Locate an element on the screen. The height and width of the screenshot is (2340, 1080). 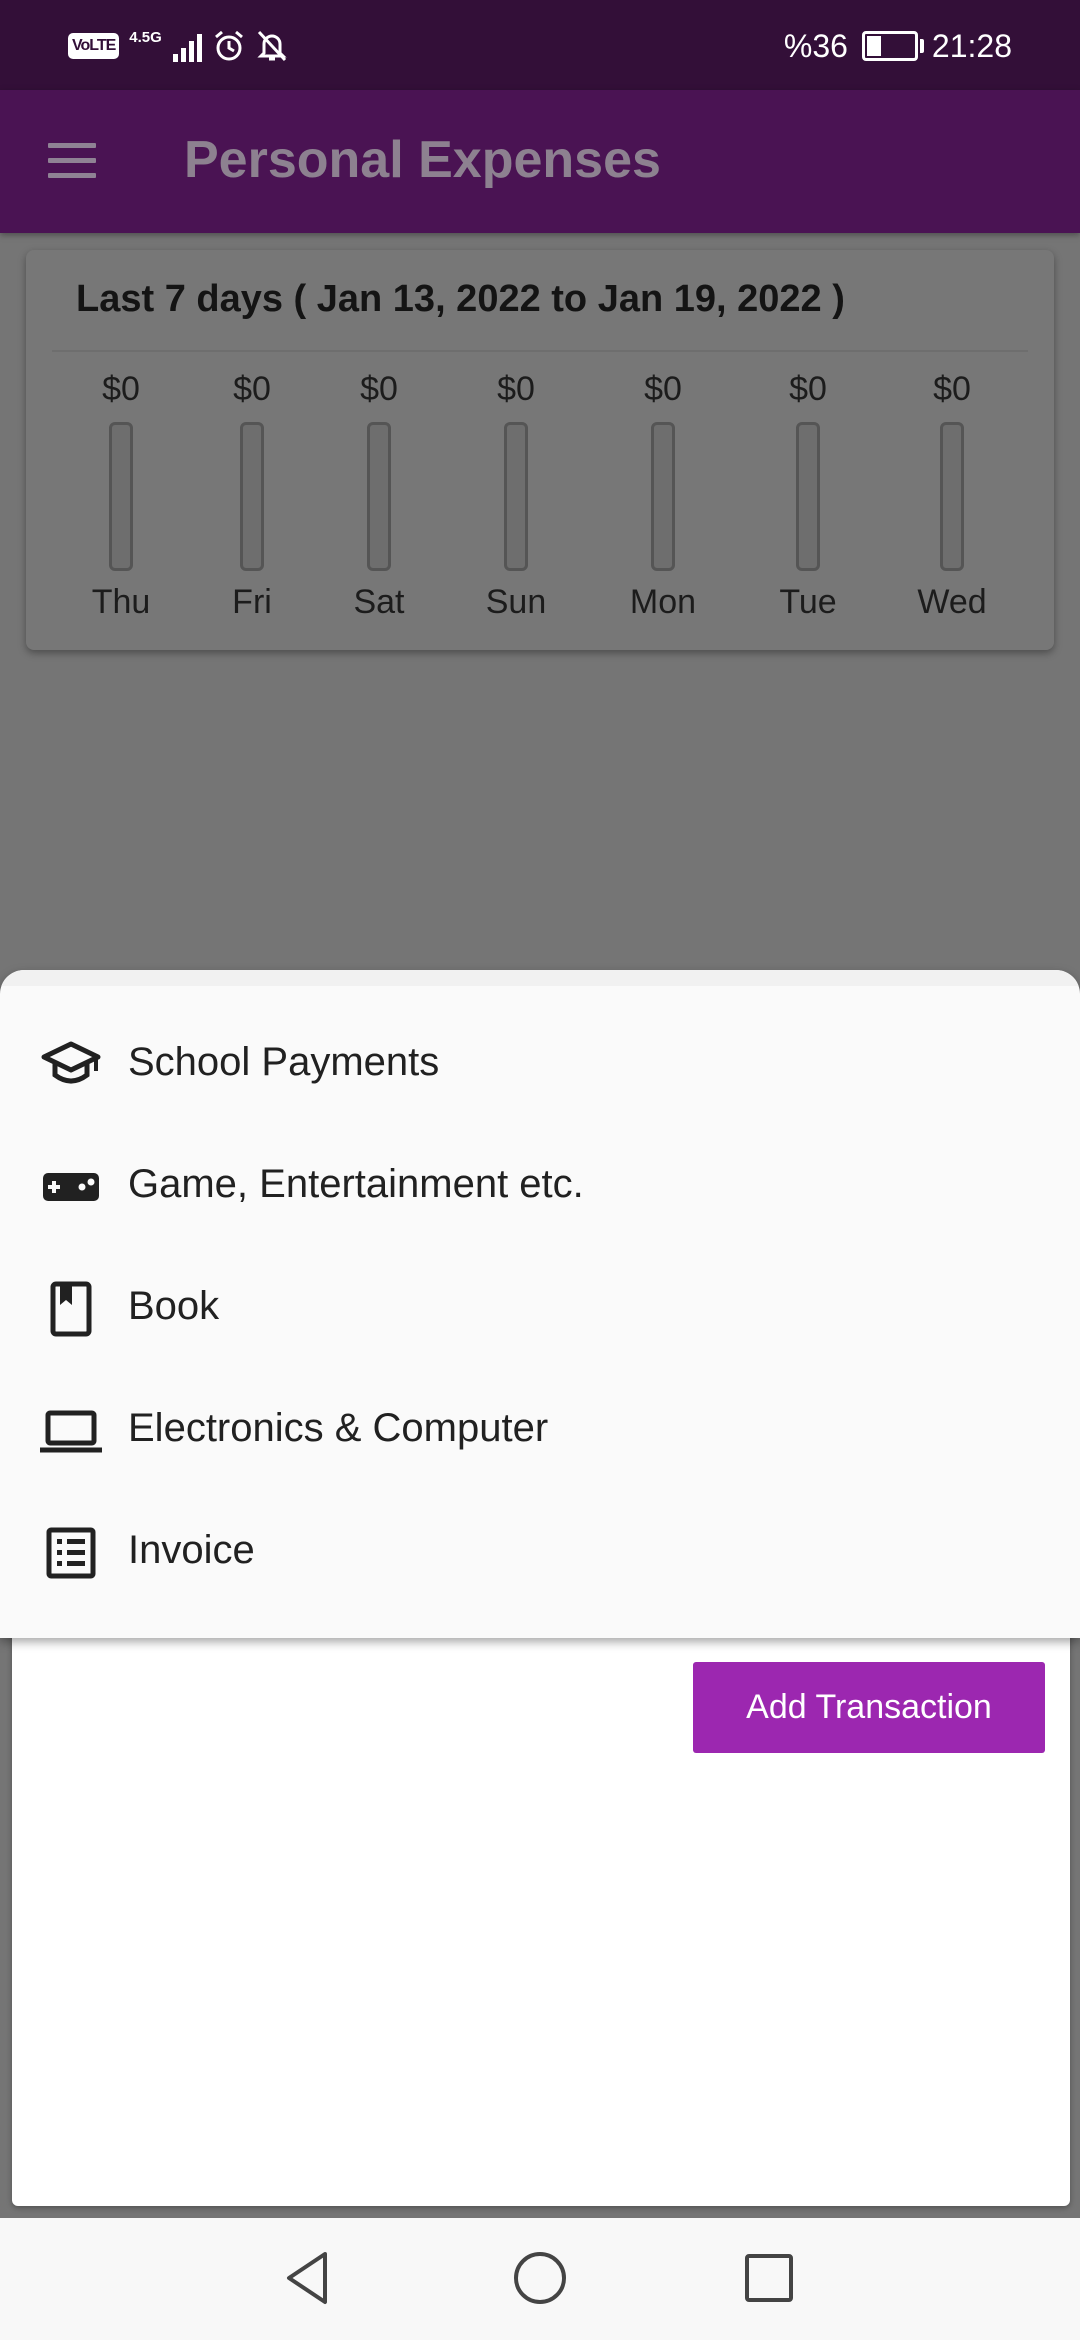
laptop-icon is located at coordinates (71, 1431).